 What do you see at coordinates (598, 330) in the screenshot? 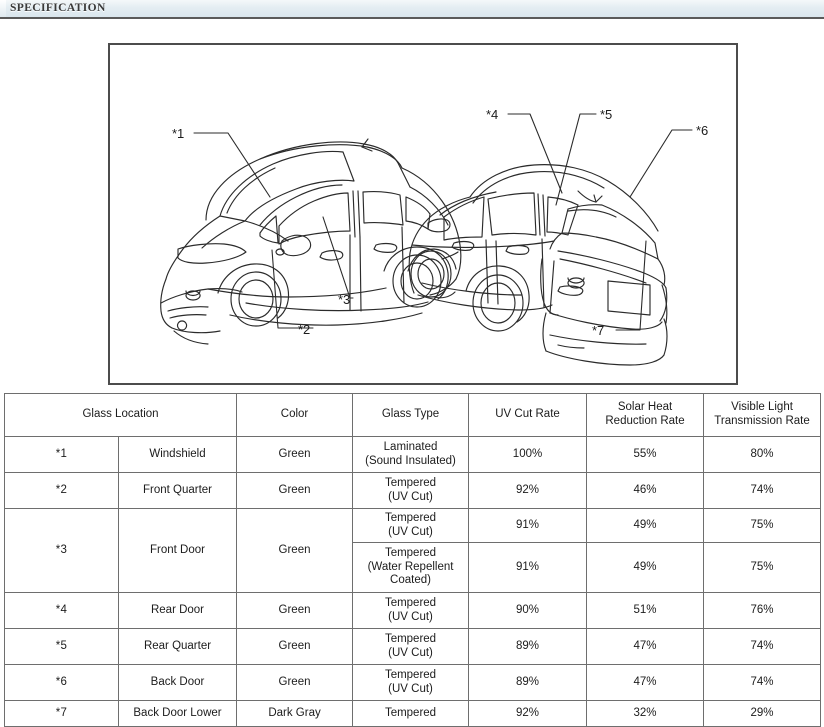
I see `callout-label-7: *7` at bounding box center [598, 330].